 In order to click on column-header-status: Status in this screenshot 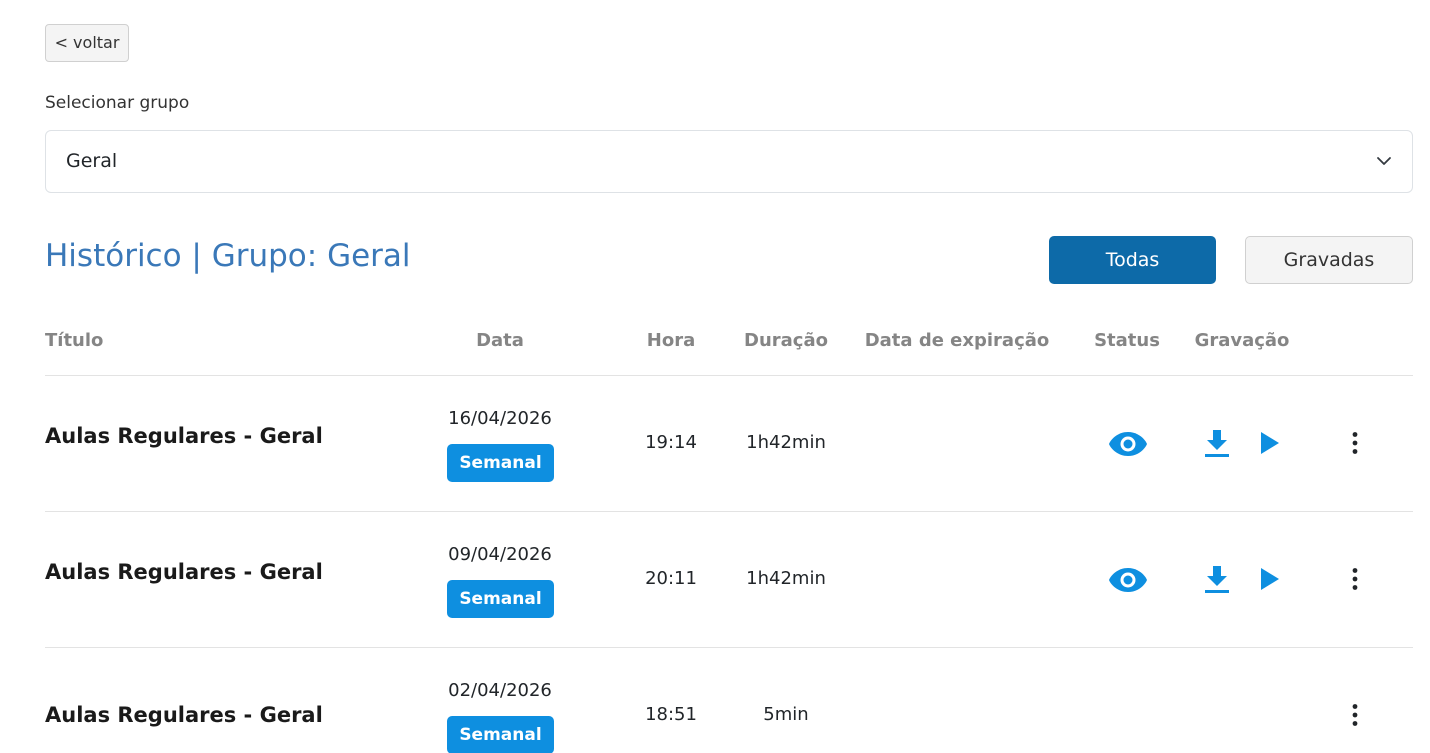, I will do `click(1127, 340)`.